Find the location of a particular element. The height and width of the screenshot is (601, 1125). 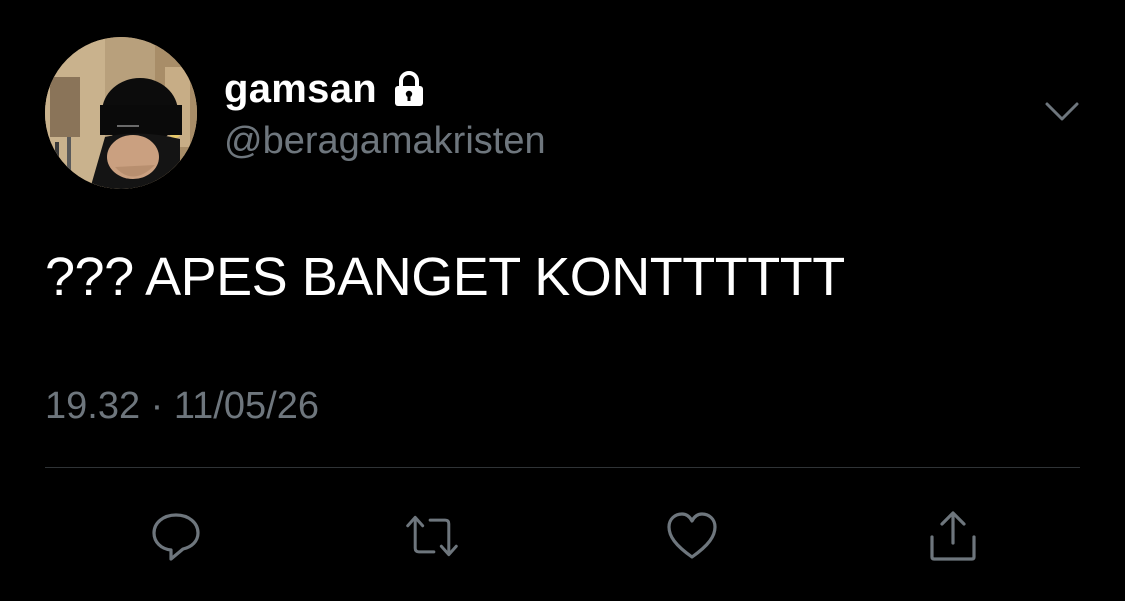

avatar-photo is located at coordinates (121, 113).